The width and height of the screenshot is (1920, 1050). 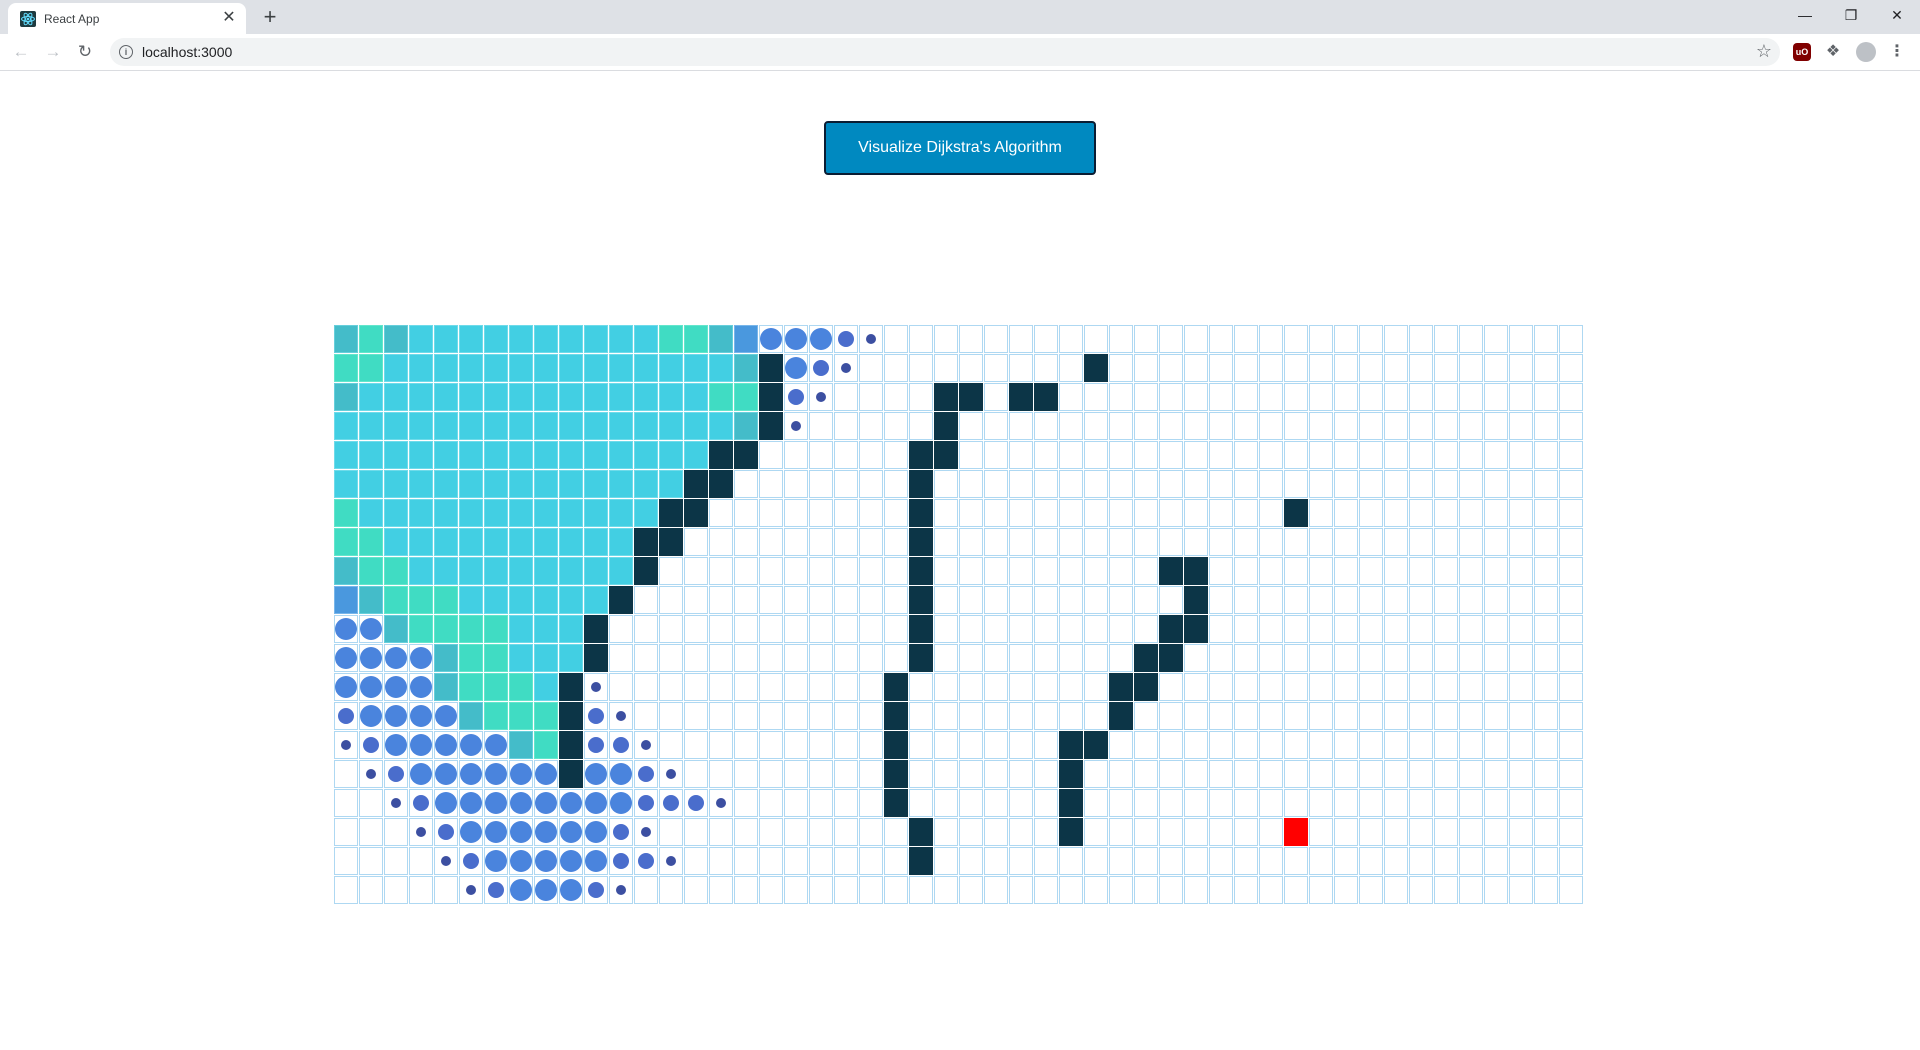 What do you see at coordinates (21, 52) in the screenshot?
I see `back-arrow-icon: ←` at bounding box center [21, 52].